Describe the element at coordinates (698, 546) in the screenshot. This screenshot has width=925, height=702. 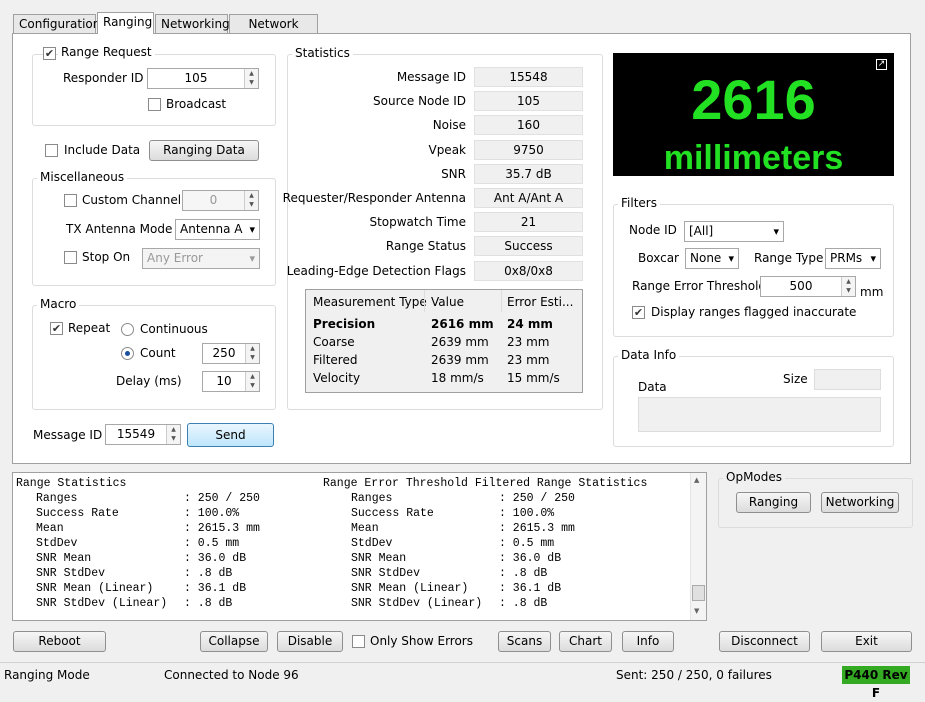
I see `log-scrollbar: ▲ ▼` at that location.